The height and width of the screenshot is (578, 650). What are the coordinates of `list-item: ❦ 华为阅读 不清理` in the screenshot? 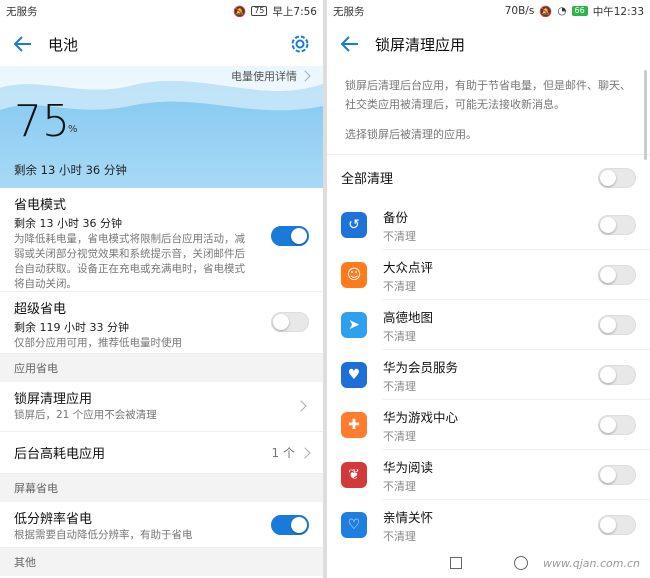 It's located at (488, 475).